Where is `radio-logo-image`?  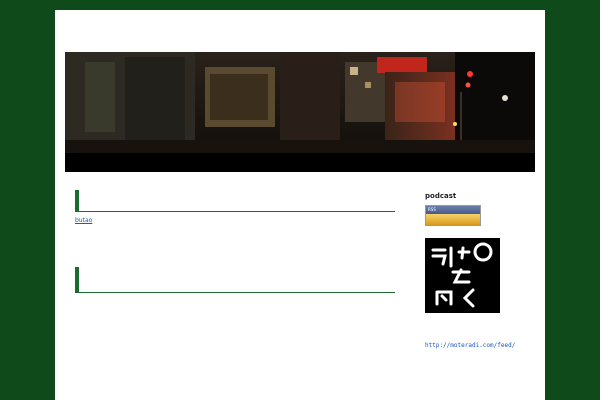
radio-logo-image is located at coordinates (462, 275).